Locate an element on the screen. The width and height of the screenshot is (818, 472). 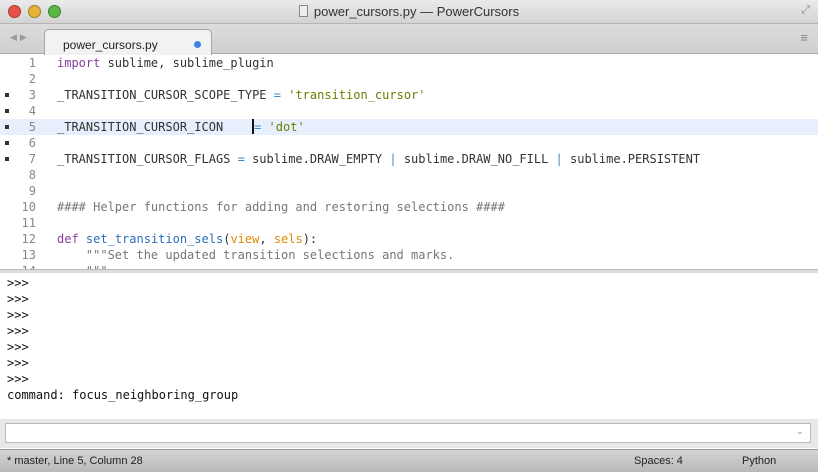
line-number: 3 is located at coordinates (32, 95).